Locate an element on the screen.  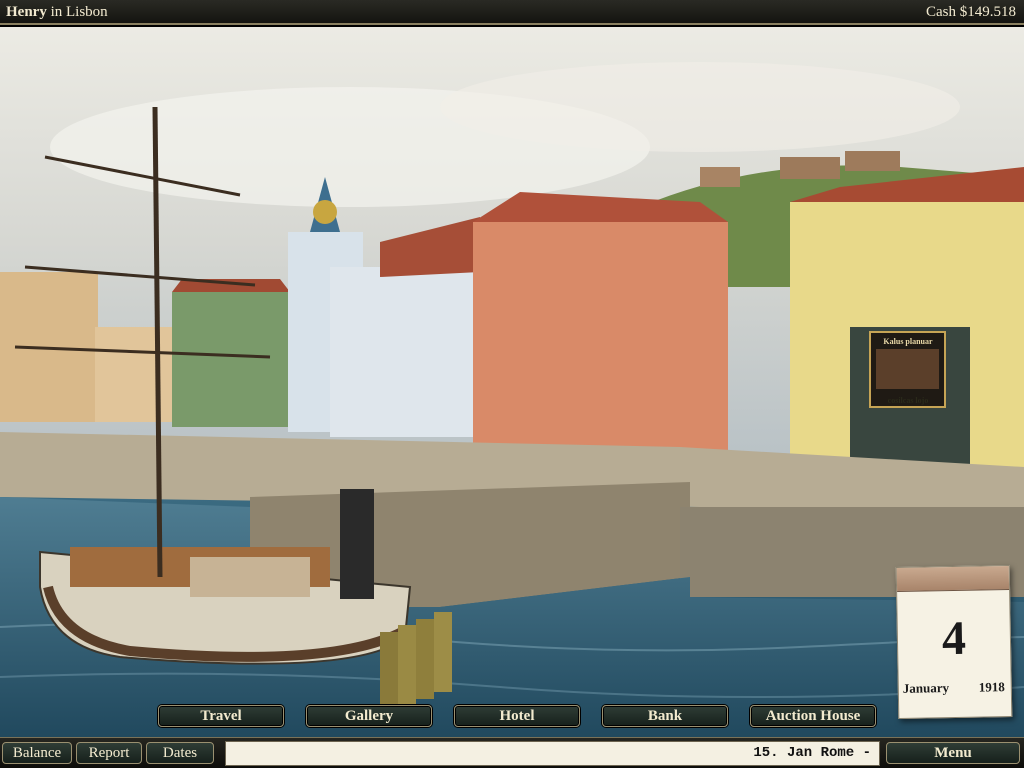
calendar-year: 1918 is located at coordinates (991, 687).